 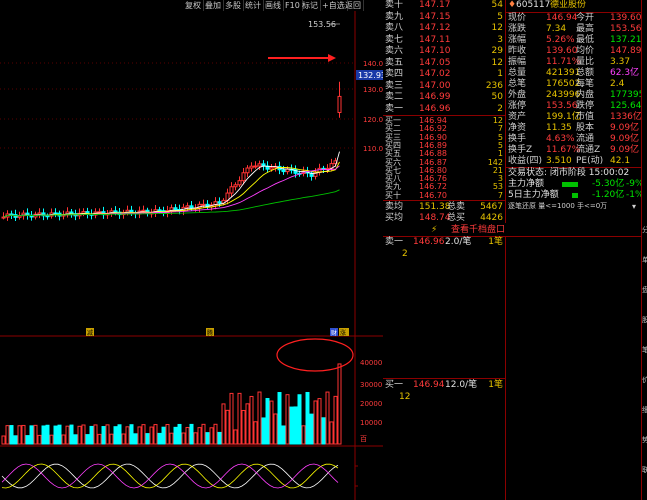 What do you see at coordinates (353, 5) in the screenshot?
I see `toolbar-back-button: 返回` at bounding box center [353, 5].